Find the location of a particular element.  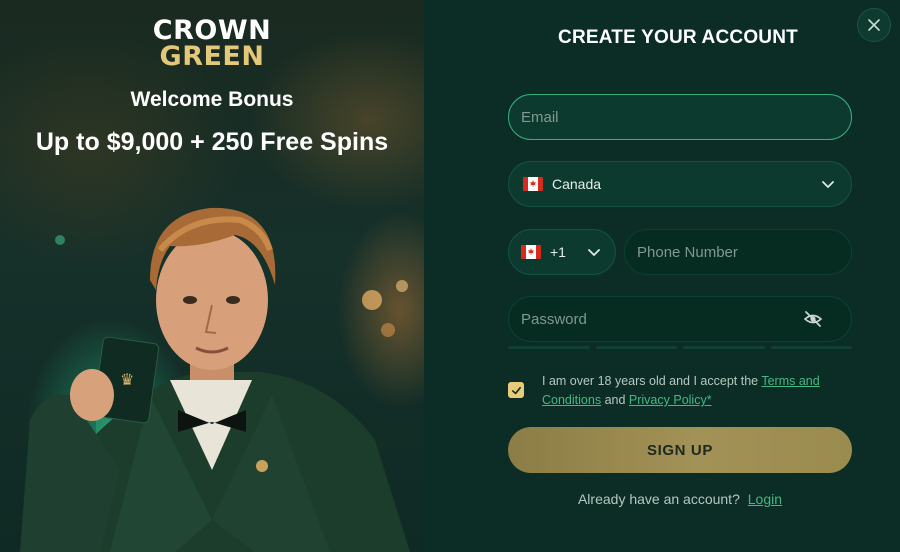

login-link: Login is located at coordinates (765, 499).